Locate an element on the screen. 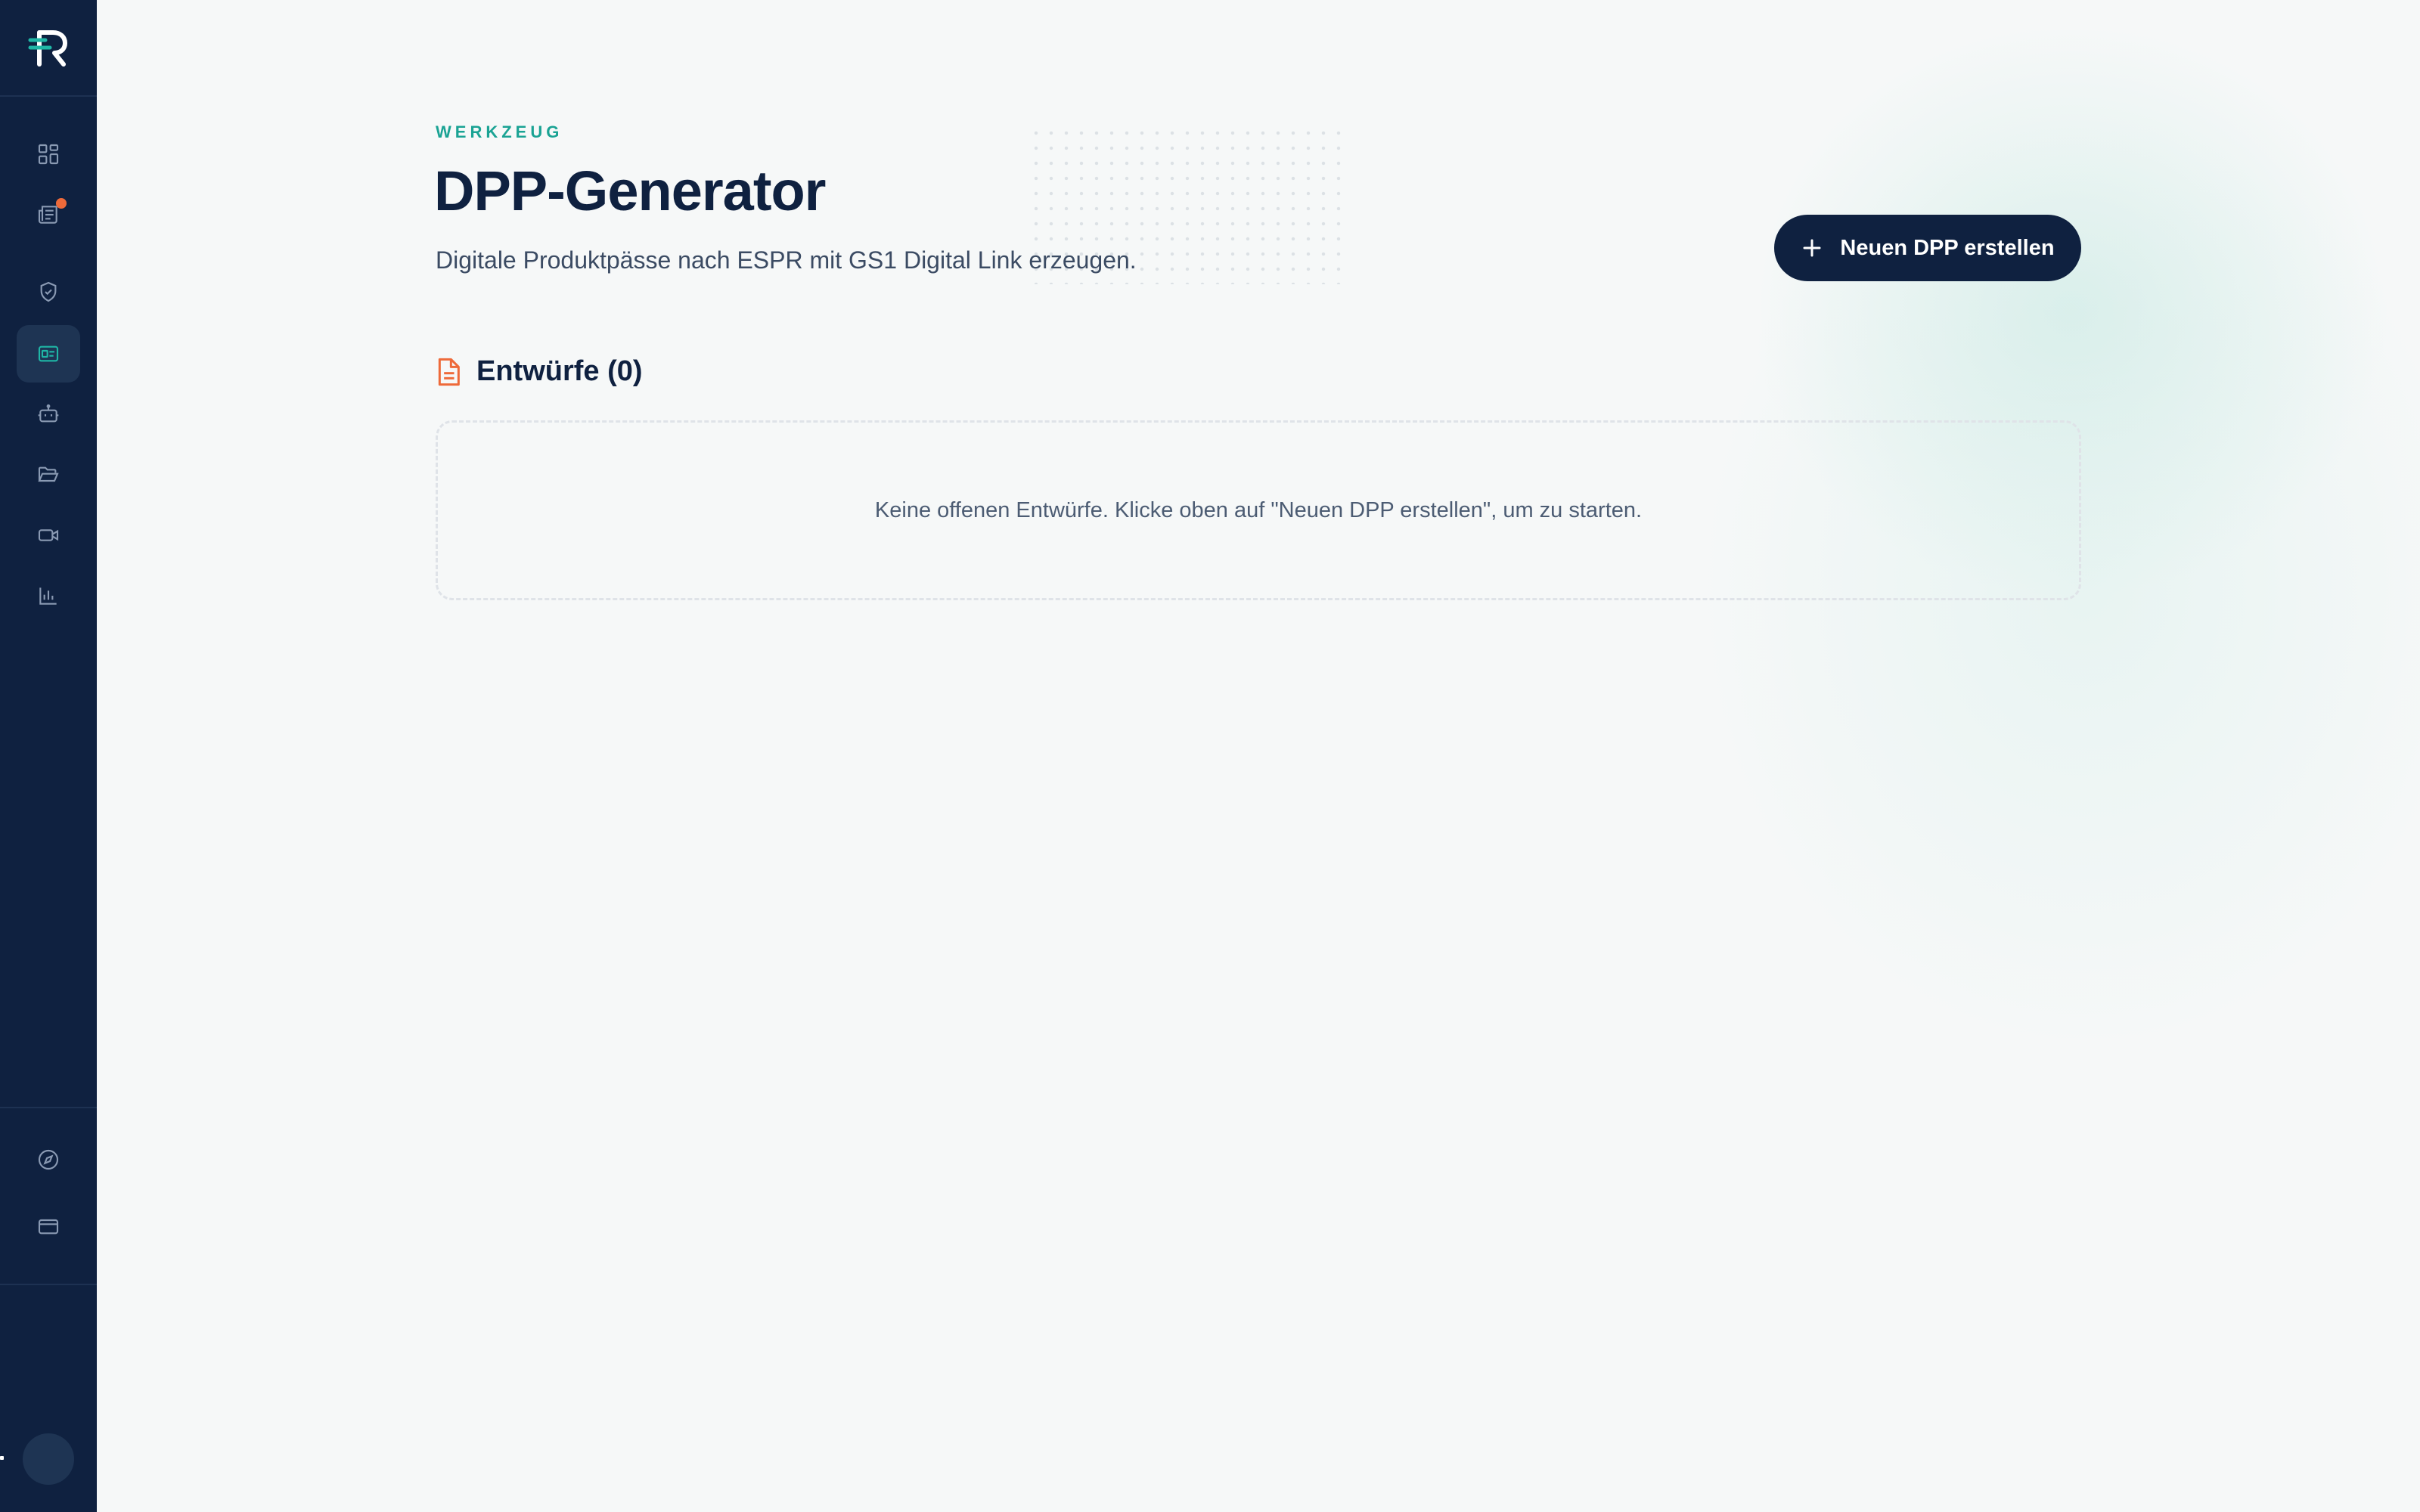 Image resolution: width=2420 pixels, height=1512 pixels. sidebar is located at coordinates (48, 756).